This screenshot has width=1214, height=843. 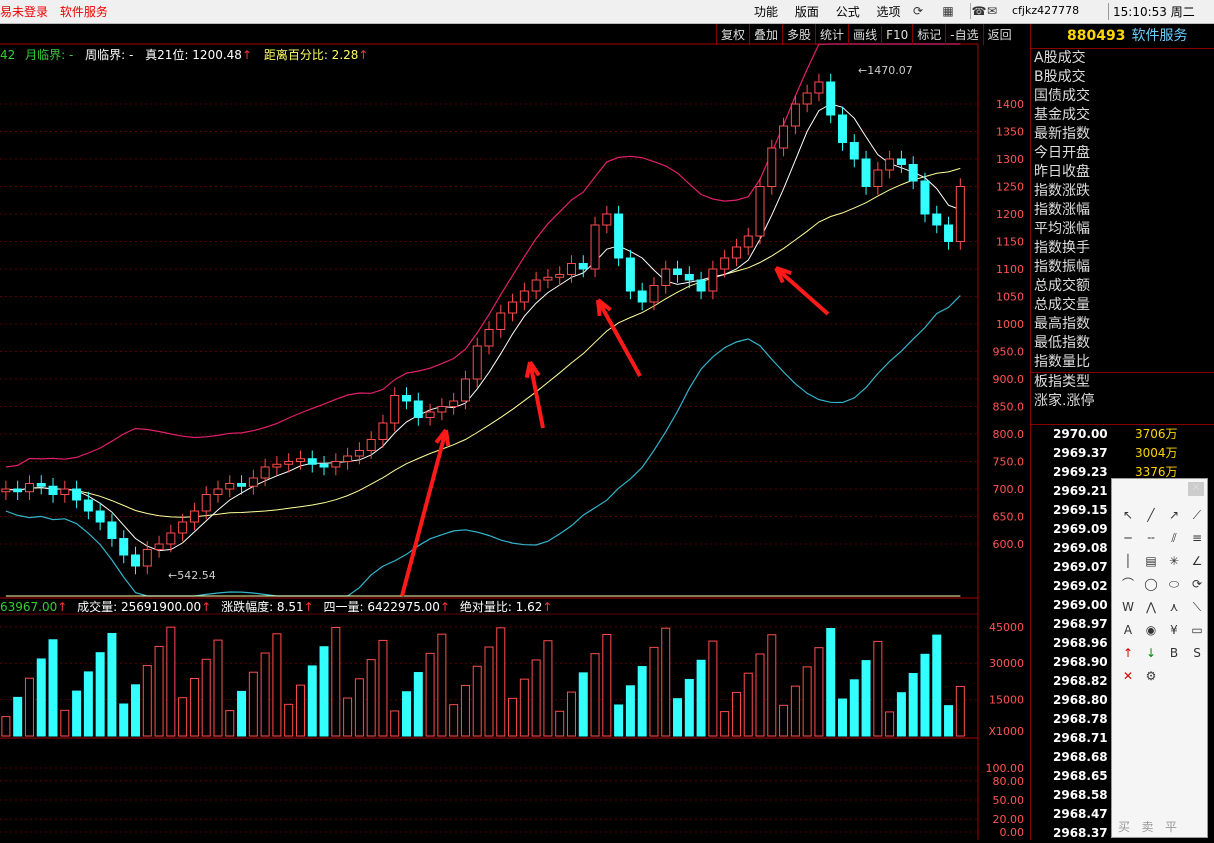 What do you see at coordinates (1128, 630) in the screenshot?
I see `text-tool-icon: A` at bounding box center [1128, 630].